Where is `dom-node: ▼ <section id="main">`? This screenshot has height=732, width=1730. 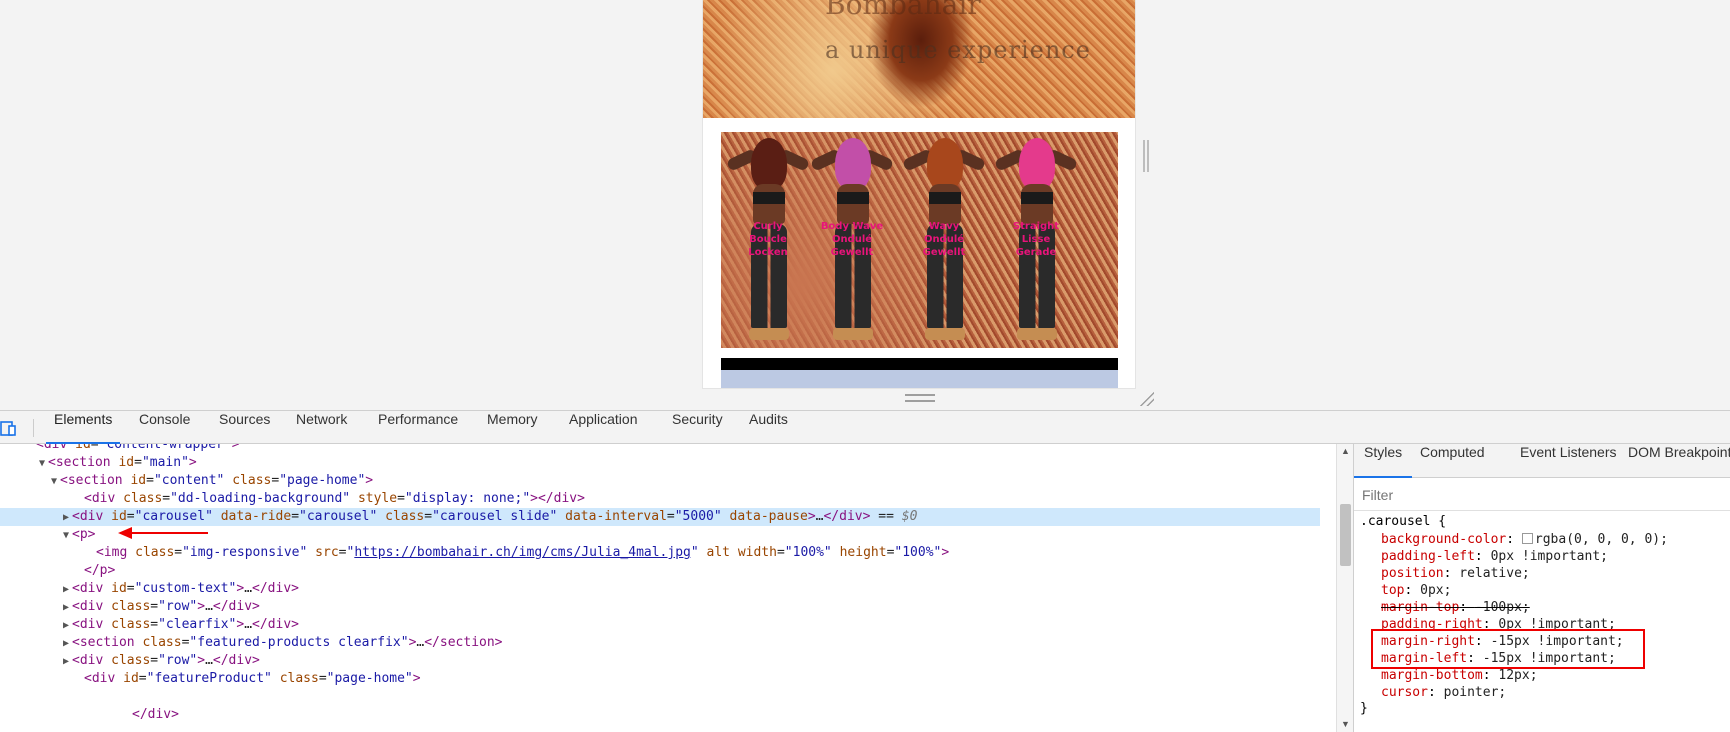
dom-node: ▼ <section id="main"> is located at coordinates (660, 463).